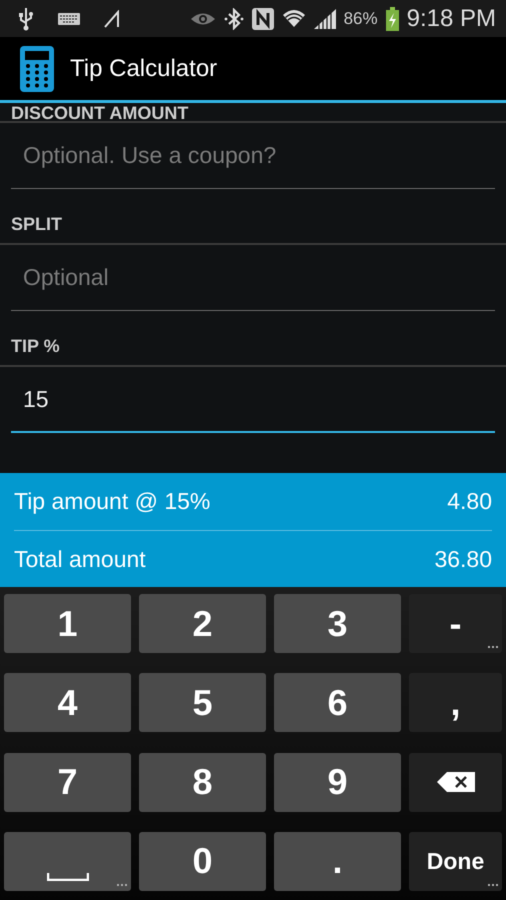 The image size is (506, 900). Describe the element at coordinates (112, 501) in the screenshot. I see `result-label: Tip amount @ 15%` at that location.